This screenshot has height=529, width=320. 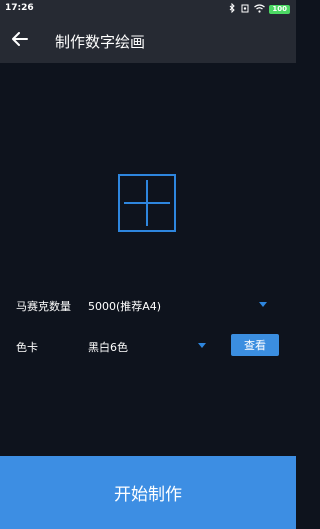 I want to click on bluetooth-icon, so click(x=232, y=9).